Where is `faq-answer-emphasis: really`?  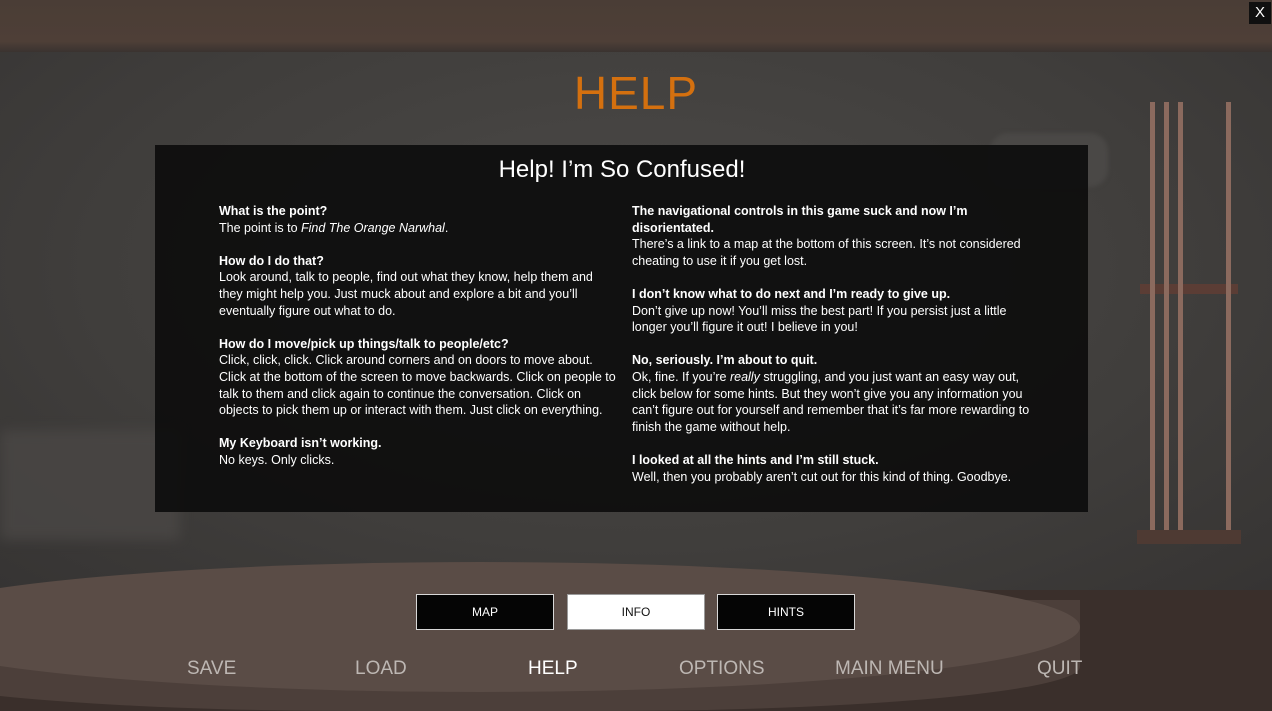 faq-answer-emphasis: really is located at coordinates (744, 376).